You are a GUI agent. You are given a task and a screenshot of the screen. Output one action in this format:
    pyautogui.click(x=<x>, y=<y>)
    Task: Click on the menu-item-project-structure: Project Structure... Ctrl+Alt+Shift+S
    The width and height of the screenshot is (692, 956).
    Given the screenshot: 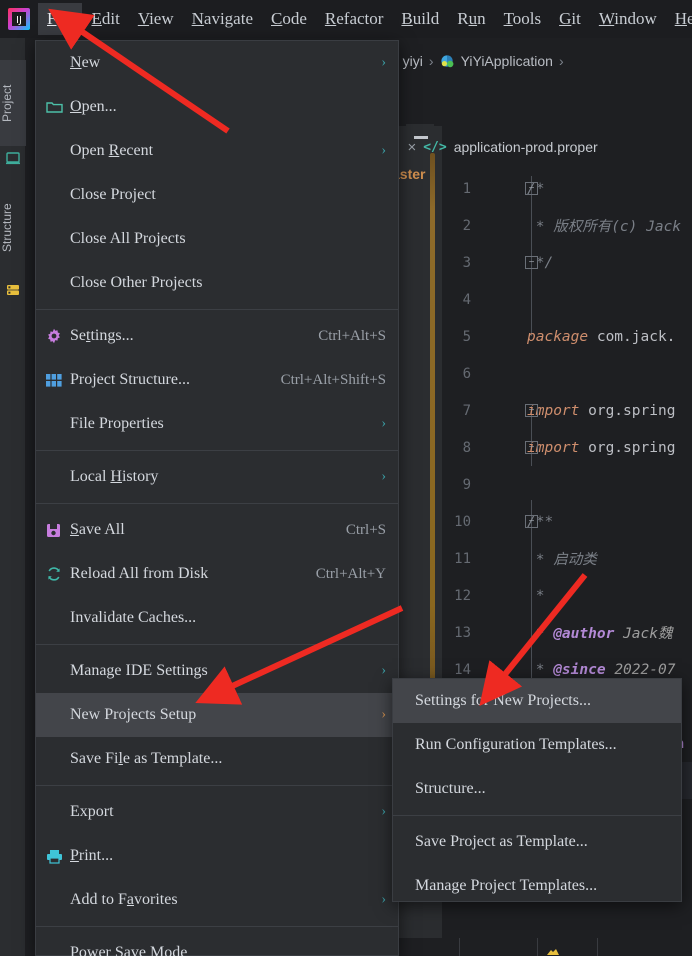 What is the action you would take?
    pyautogui.click(x=217, y=380)
    